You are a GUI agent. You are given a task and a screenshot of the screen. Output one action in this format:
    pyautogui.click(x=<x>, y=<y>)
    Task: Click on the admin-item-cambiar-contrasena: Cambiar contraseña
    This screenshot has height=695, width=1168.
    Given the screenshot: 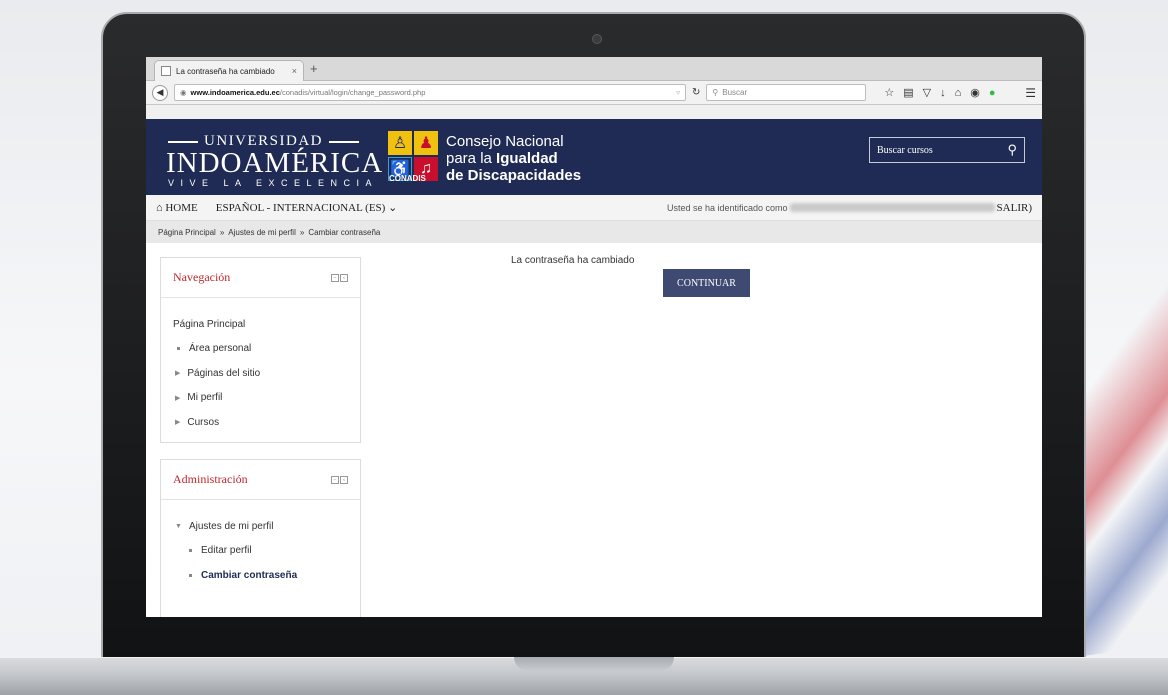 What is the action you would take?
    pyautogui.click(x=260, y=575)
    